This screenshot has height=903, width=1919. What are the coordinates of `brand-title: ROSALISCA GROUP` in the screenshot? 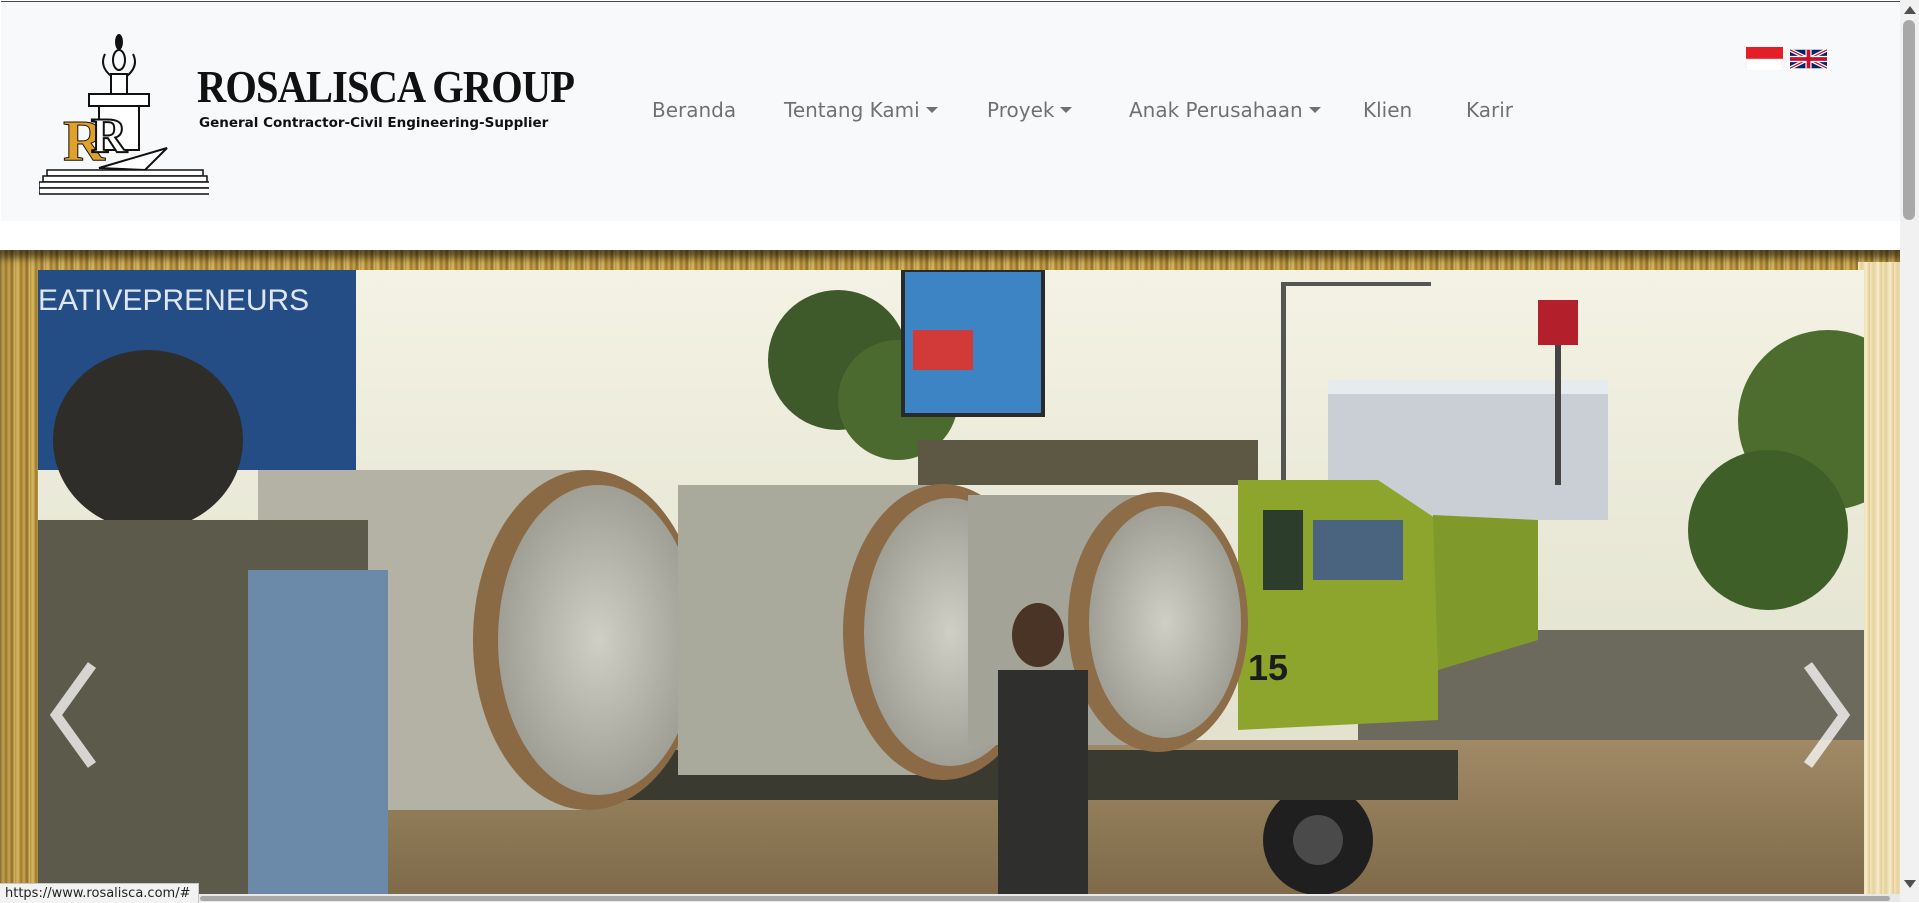 It's located at (386, 86).